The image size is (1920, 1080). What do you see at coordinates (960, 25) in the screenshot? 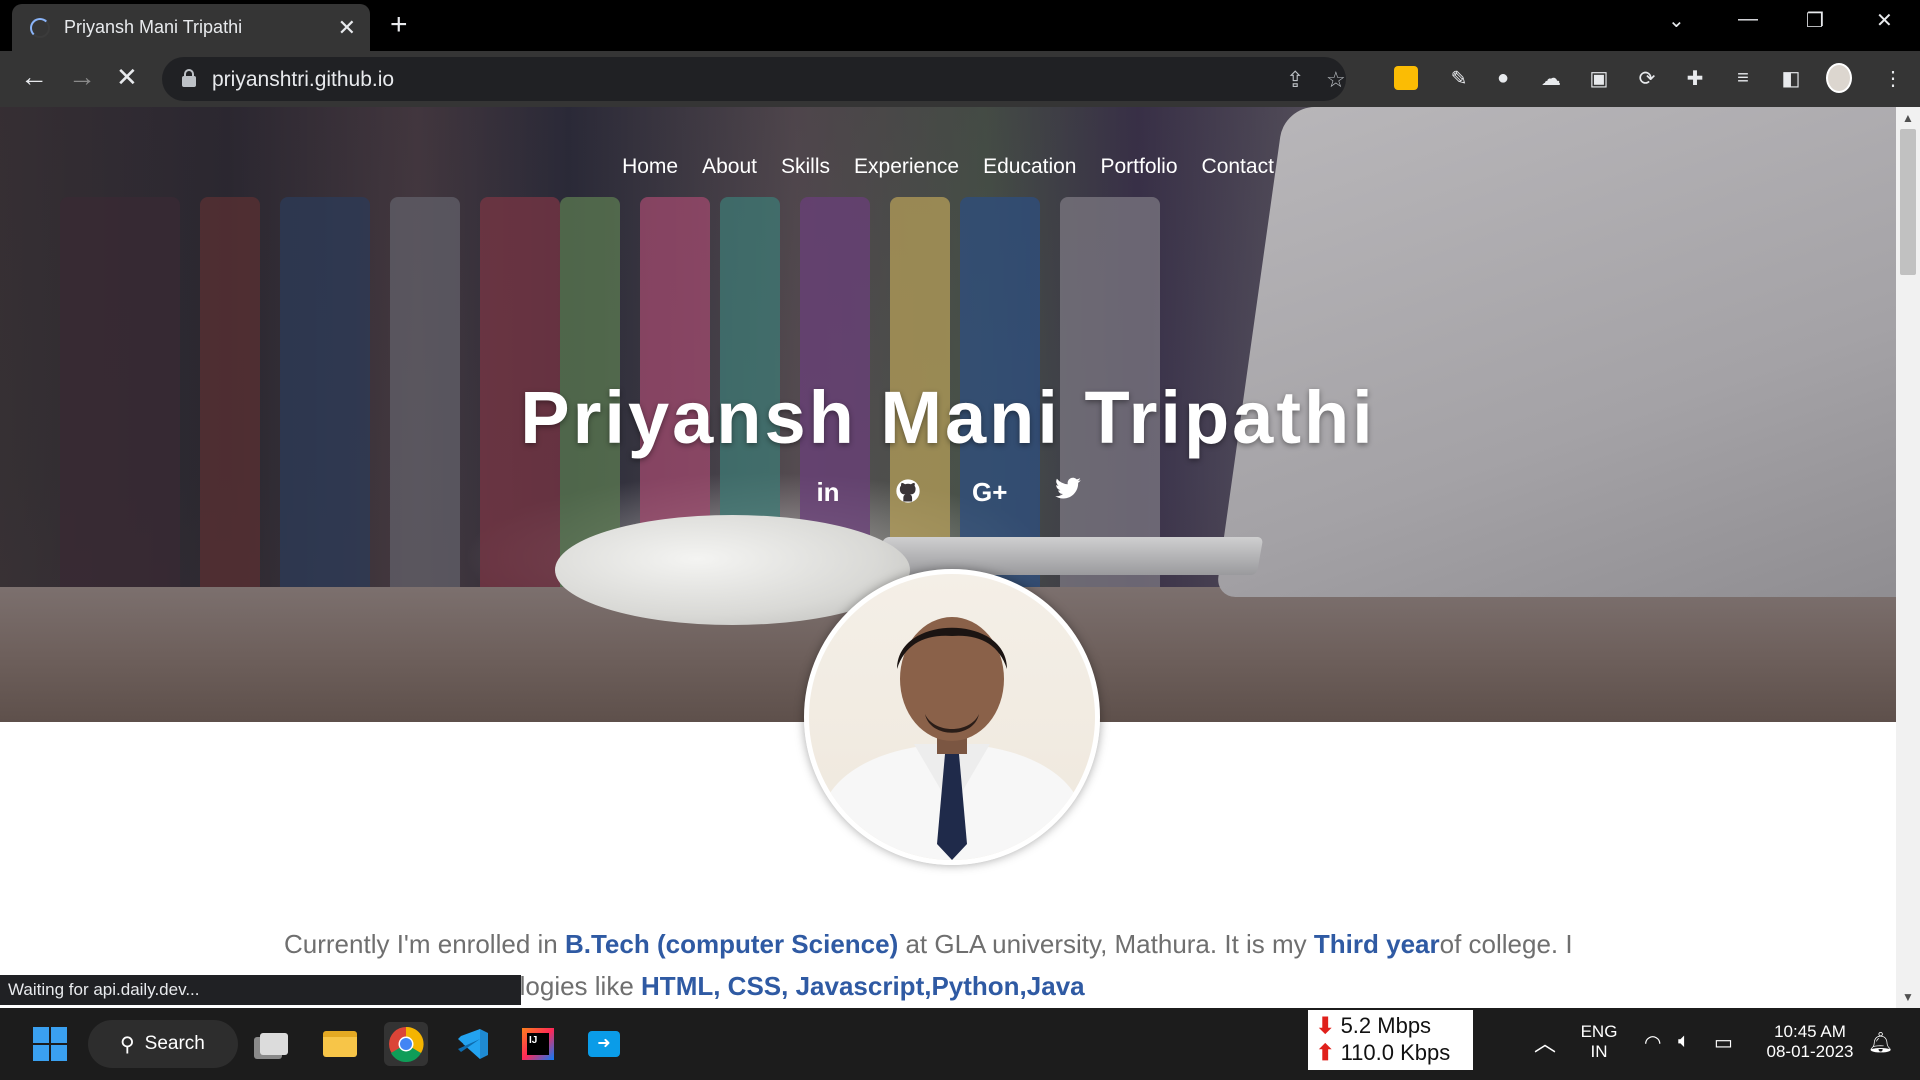
I see `browser-tab-strip: Priyansh Mani Tripathi ✕ + ⌄ — ❐ ✕` at bounding box center [960, 25].